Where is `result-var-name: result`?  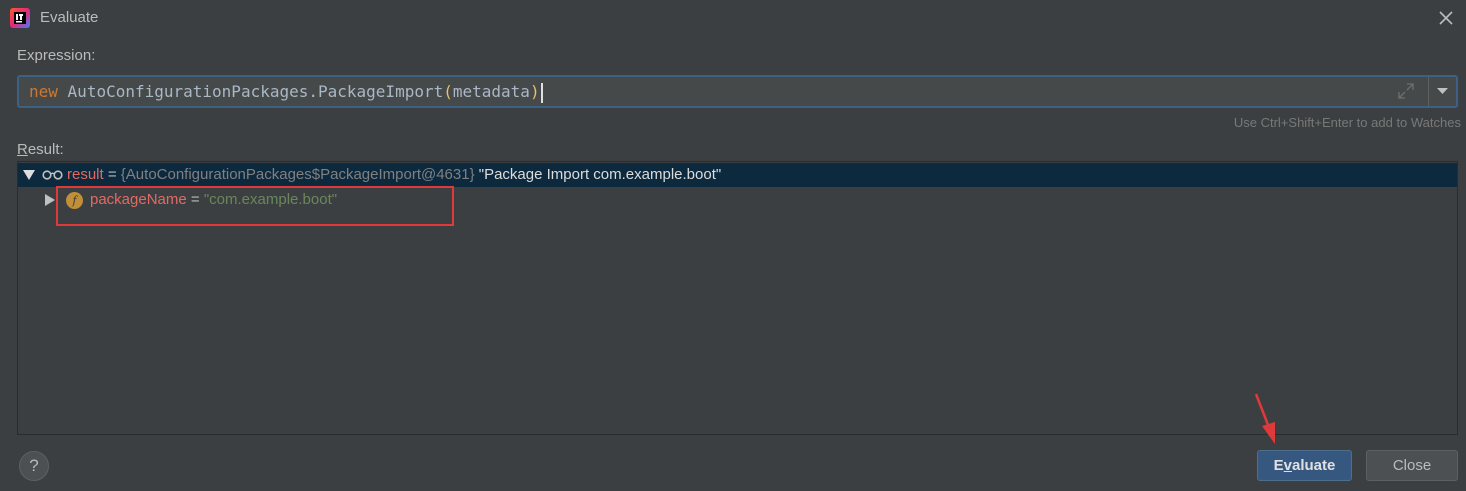
result-var-name: result is located at coordinates (85, 174).